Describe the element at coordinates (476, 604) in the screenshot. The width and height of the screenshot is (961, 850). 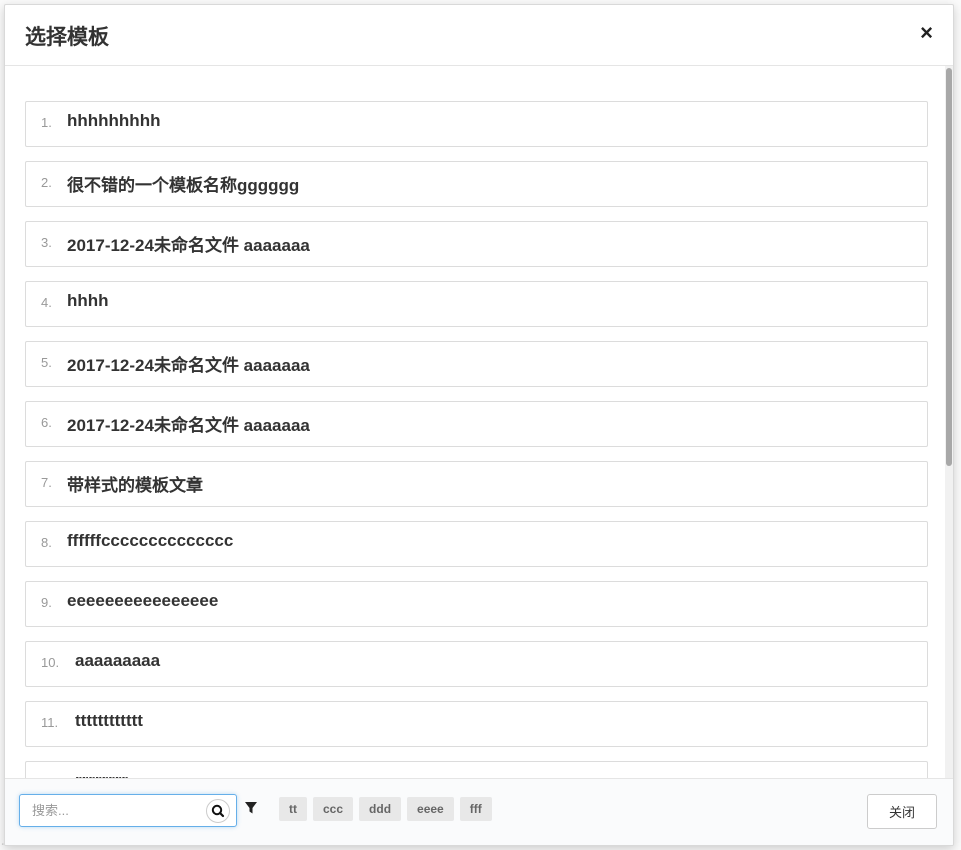
I see `template-item: 9. eeeeeeeeeeeeeeee` at that location.